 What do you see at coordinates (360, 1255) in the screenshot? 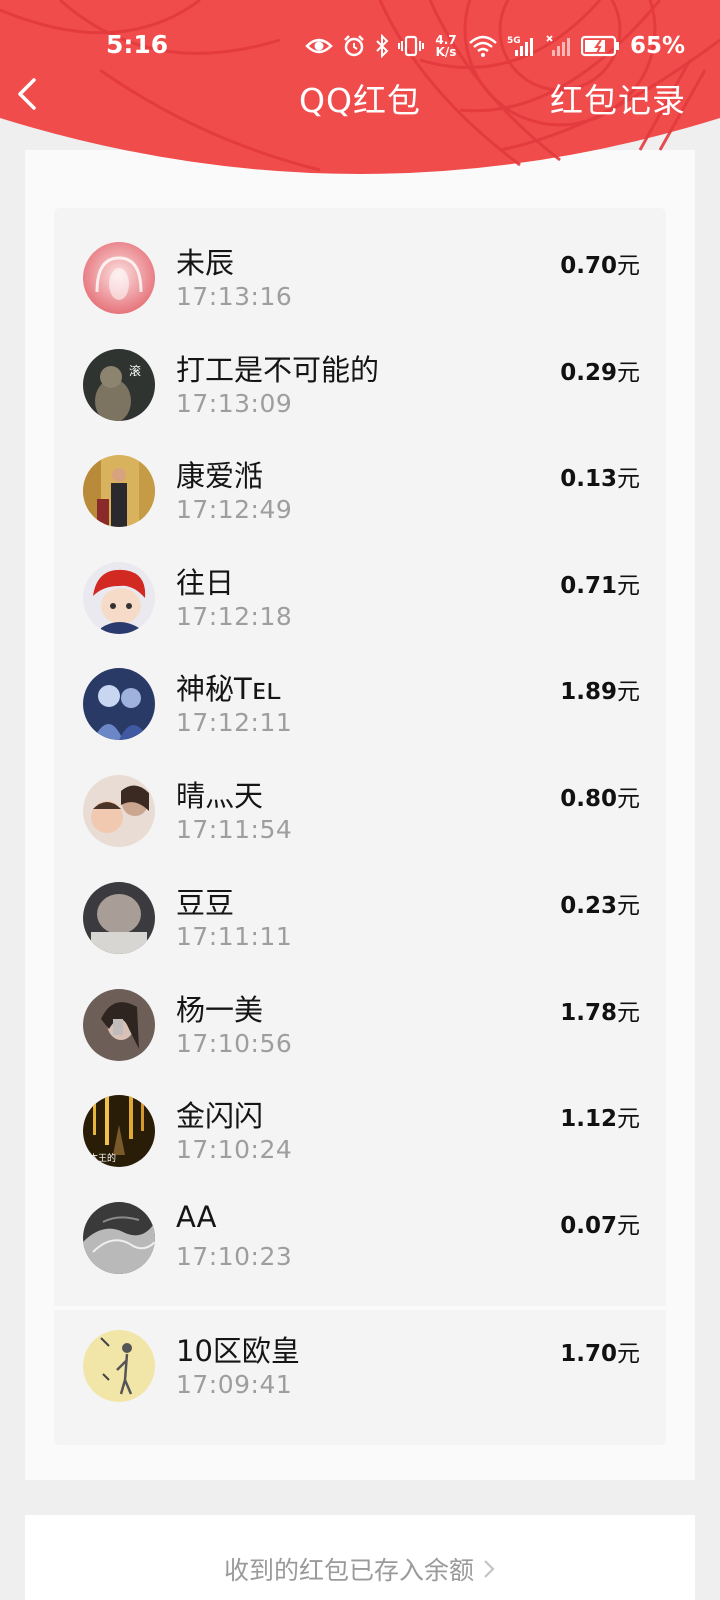
I see `list-item: AA 17:10:23 0.07元` at bounding box center [360, 1255].